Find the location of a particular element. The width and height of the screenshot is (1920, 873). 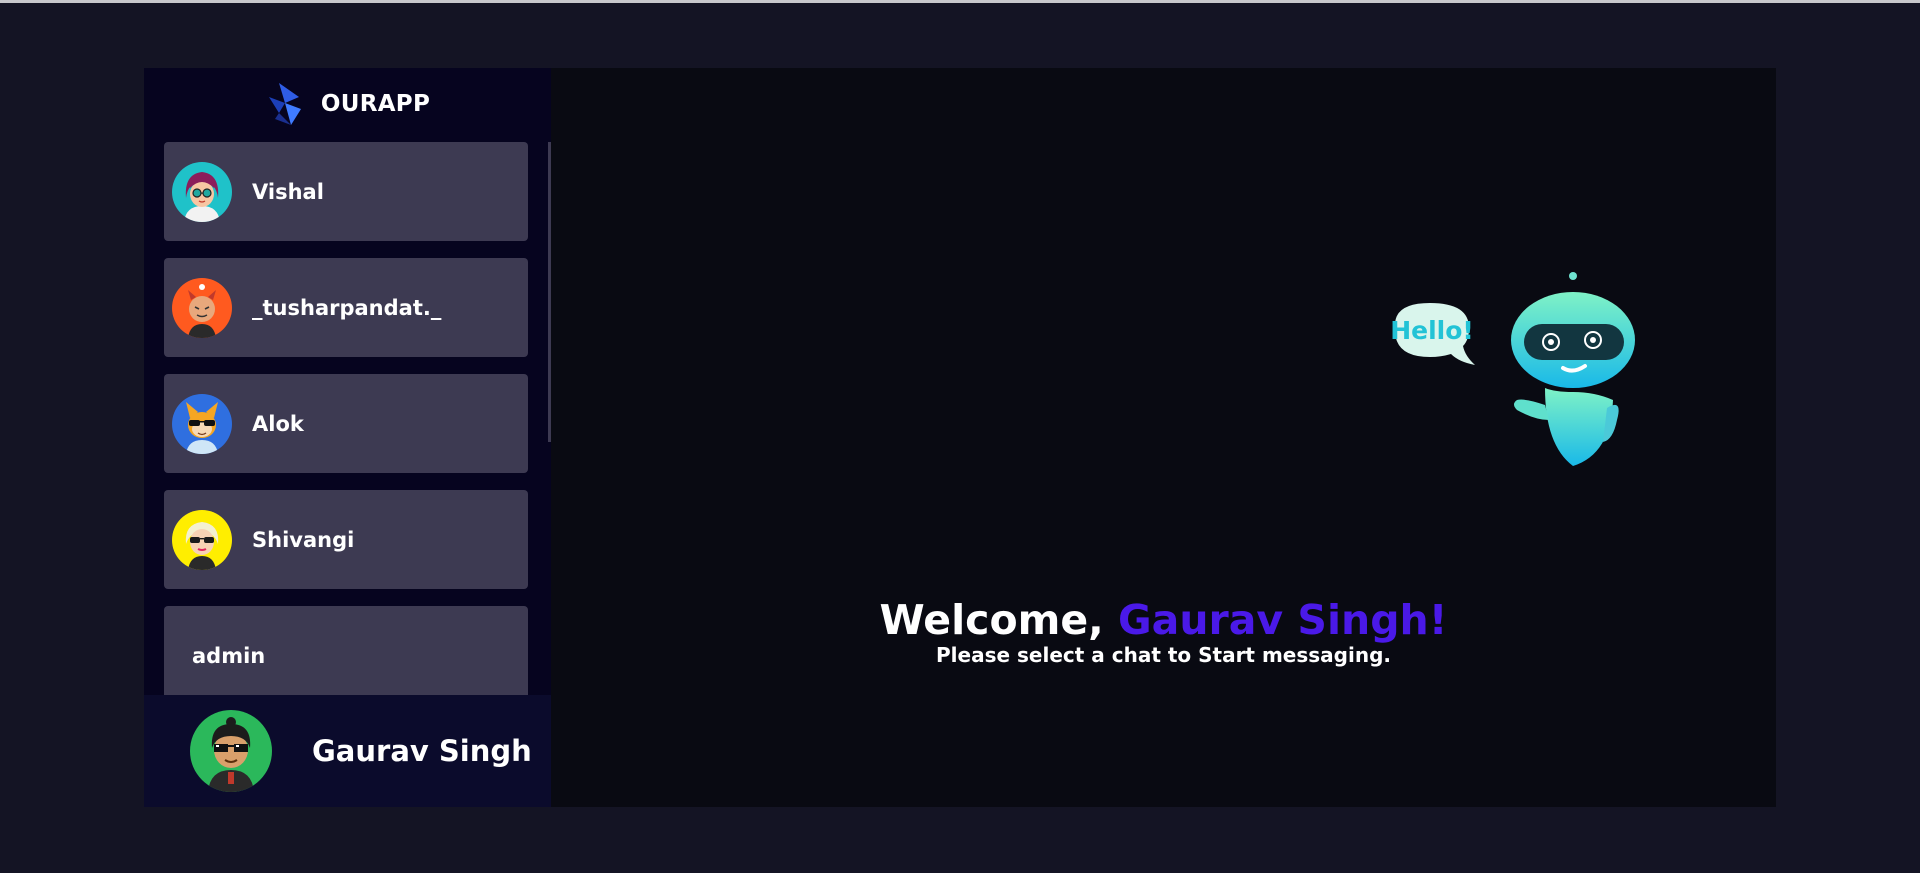

current-user-panel: Gaurav Singh is located at coordinates (347, 751).